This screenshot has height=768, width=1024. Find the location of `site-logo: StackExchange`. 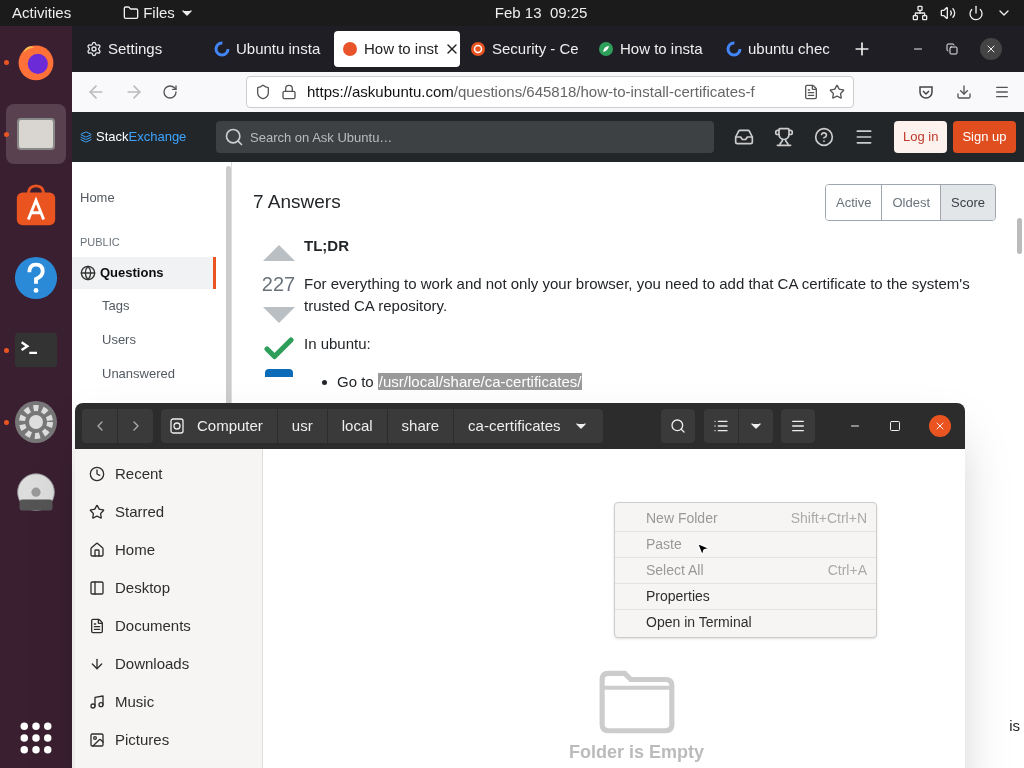

site-logo: StackExchange is located at coordinates (138, 137).